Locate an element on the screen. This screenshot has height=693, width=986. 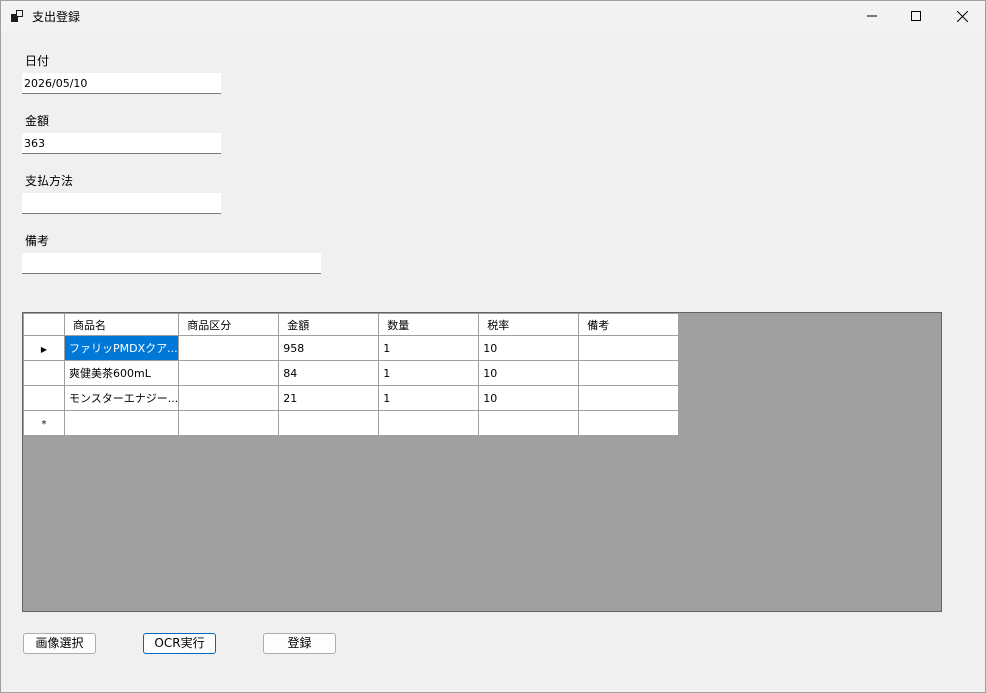
table-header-row: 商品名 商品区分 金額 数量 税率 備考 is located at coordinates (351, 324).